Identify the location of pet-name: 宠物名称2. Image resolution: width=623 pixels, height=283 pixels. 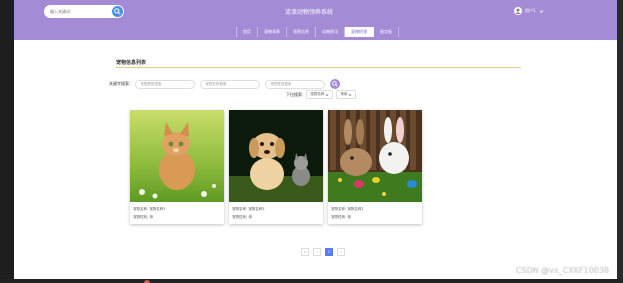
(355, 209).